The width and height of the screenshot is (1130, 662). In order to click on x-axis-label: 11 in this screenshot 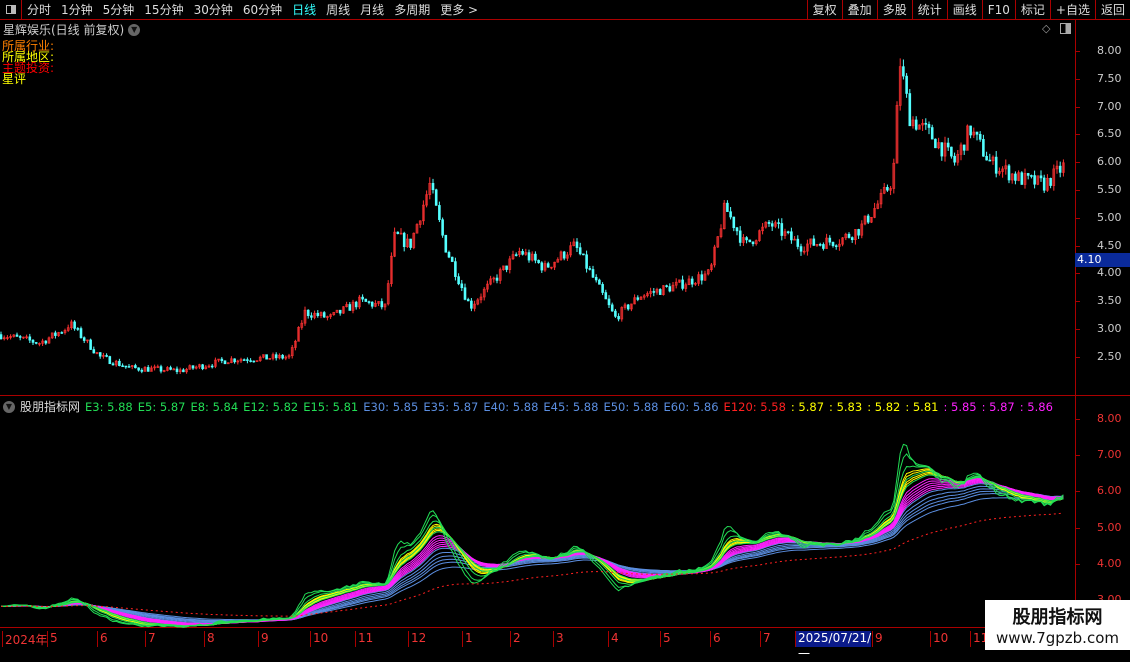, I will do `click(364, 639)`.